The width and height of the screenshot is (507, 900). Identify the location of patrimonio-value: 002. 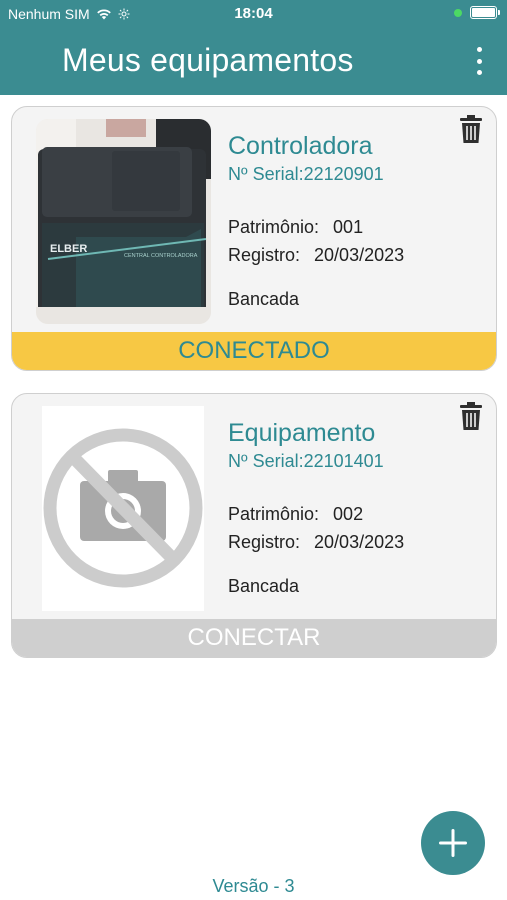
(348, 514).